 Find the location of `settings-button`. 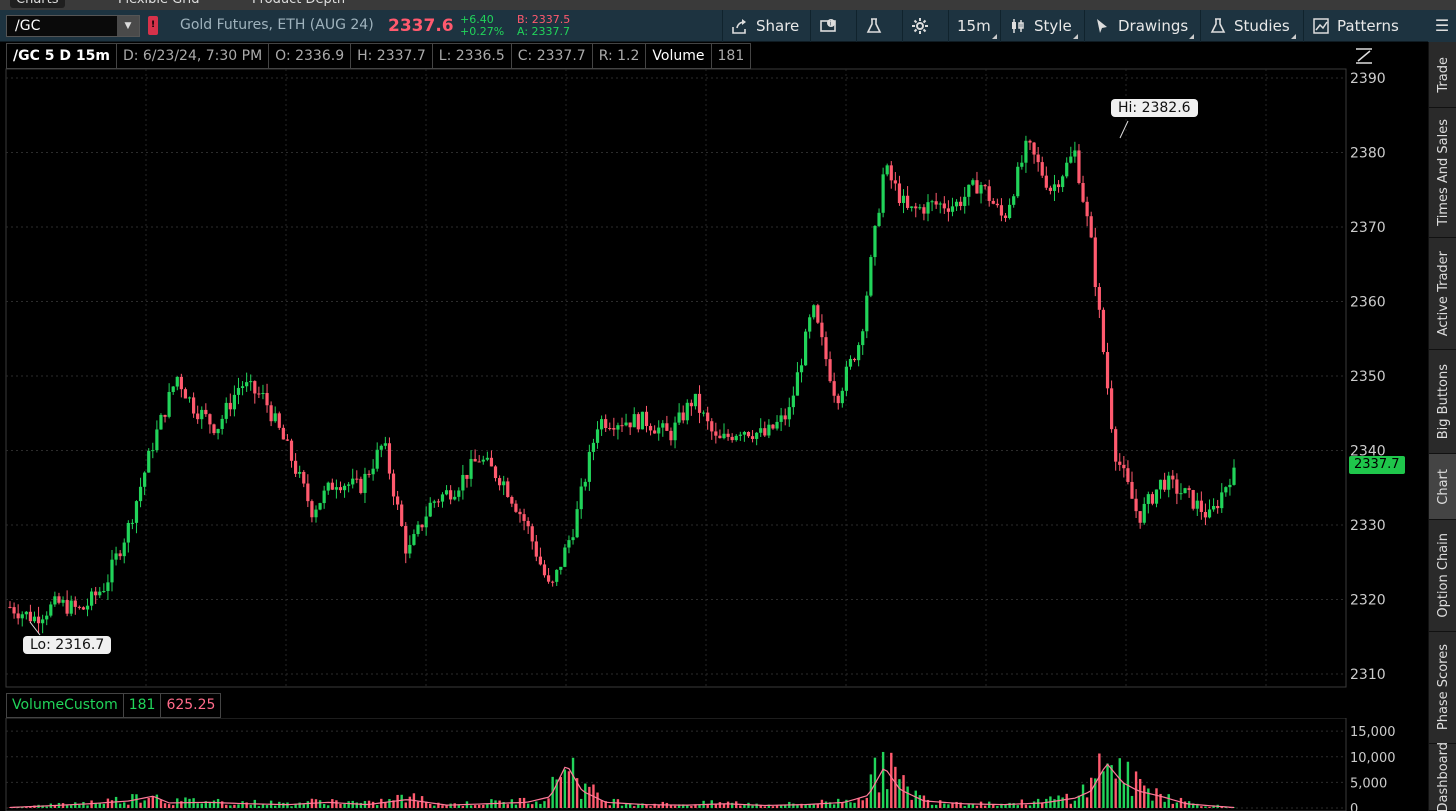

settings-button is located at coordinates (919, 26).